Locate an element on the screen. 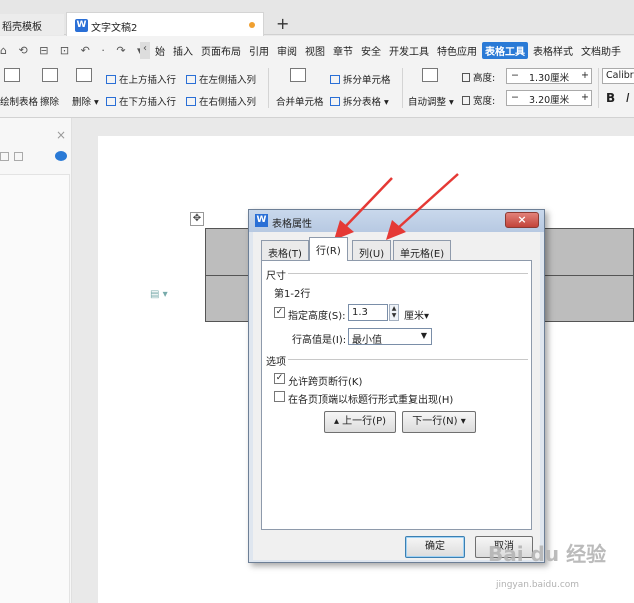  watermark-url: jingyan.baidu.com is located at coordinates (538, 585).